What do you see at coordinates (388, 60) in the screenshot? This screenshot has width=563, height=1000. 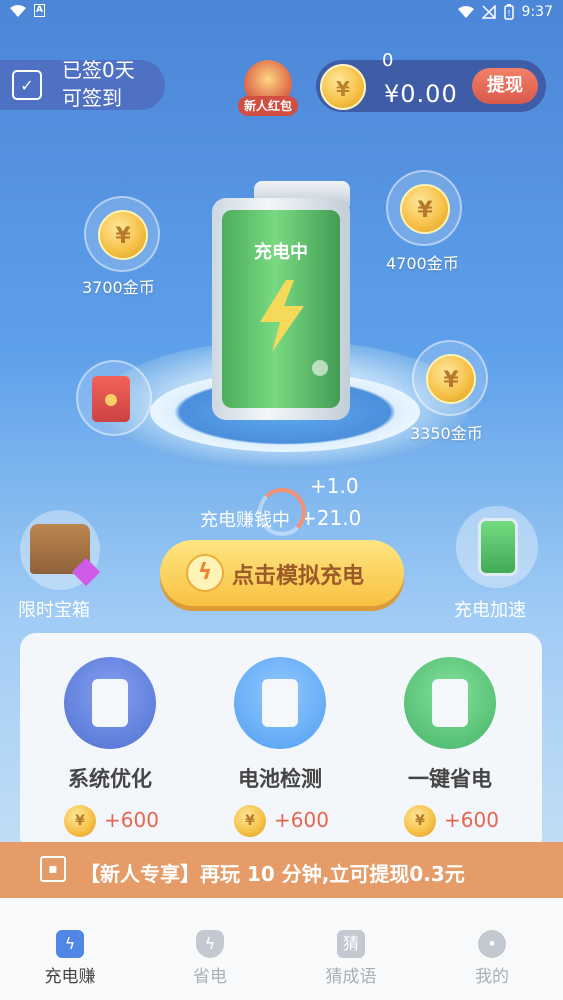 I see `coin-balance: 0` at bounding box center [388, 60].